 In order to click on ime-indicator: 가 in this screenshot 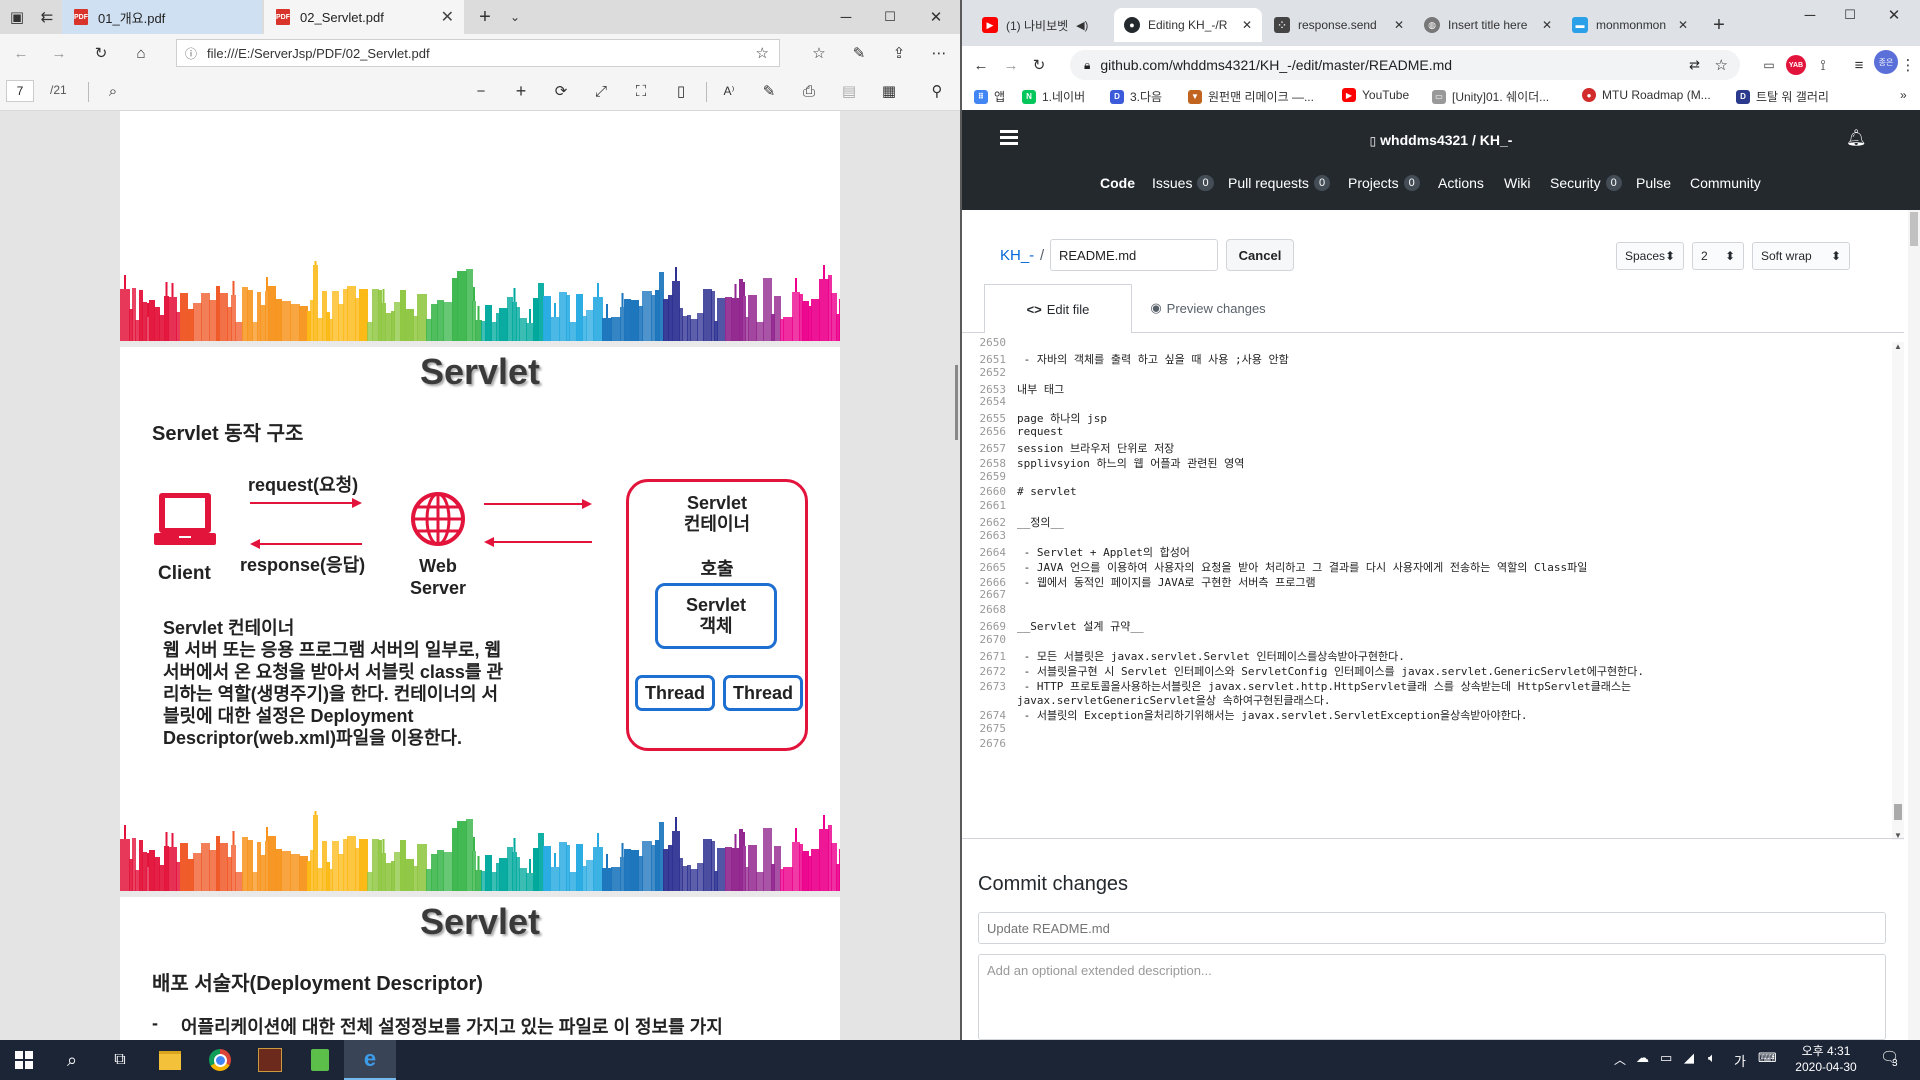, I will do `click(1740, 1060)`.